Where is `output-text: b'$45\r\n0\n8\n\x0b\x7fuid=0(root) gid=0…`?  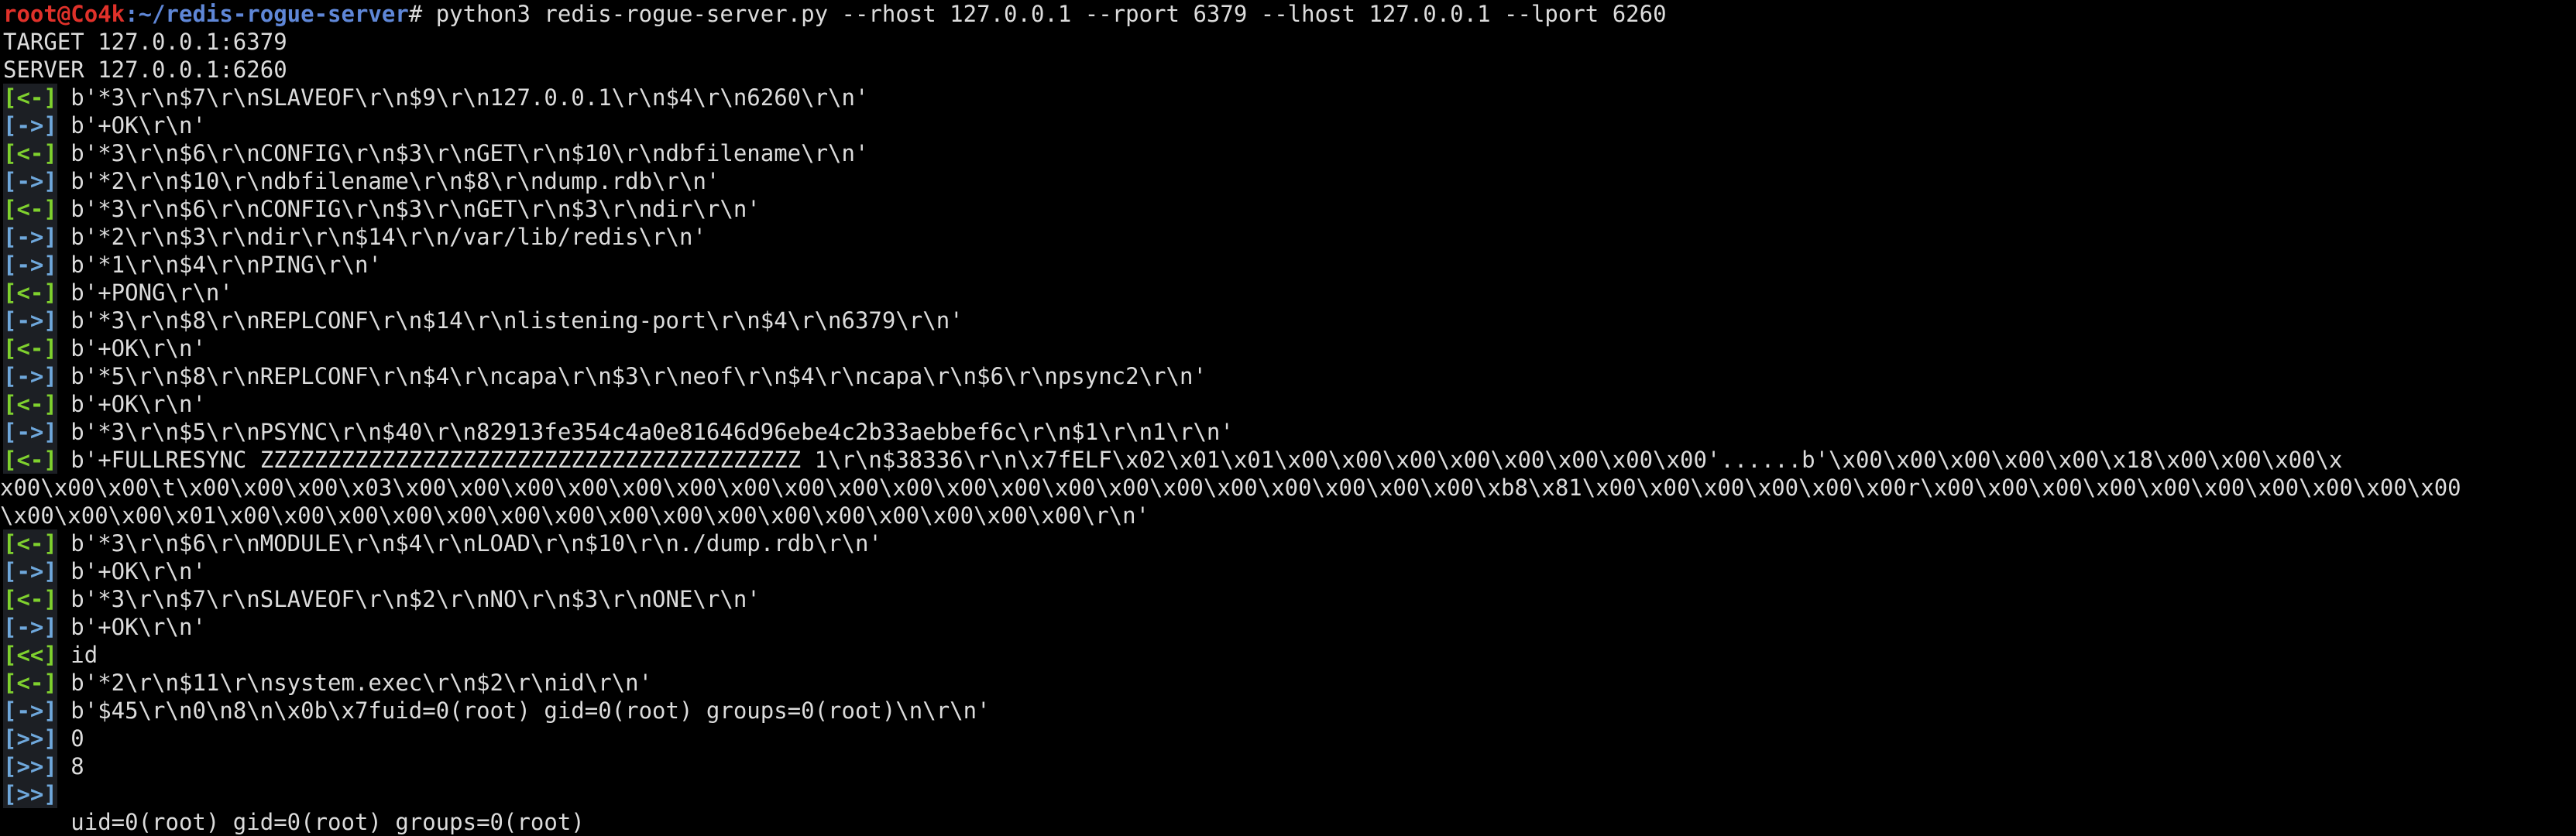 output-text: b'$45\r\n0\n8\n\x0b\x7fuid=0(root) gid=0… is located at coordinates (524, 710).